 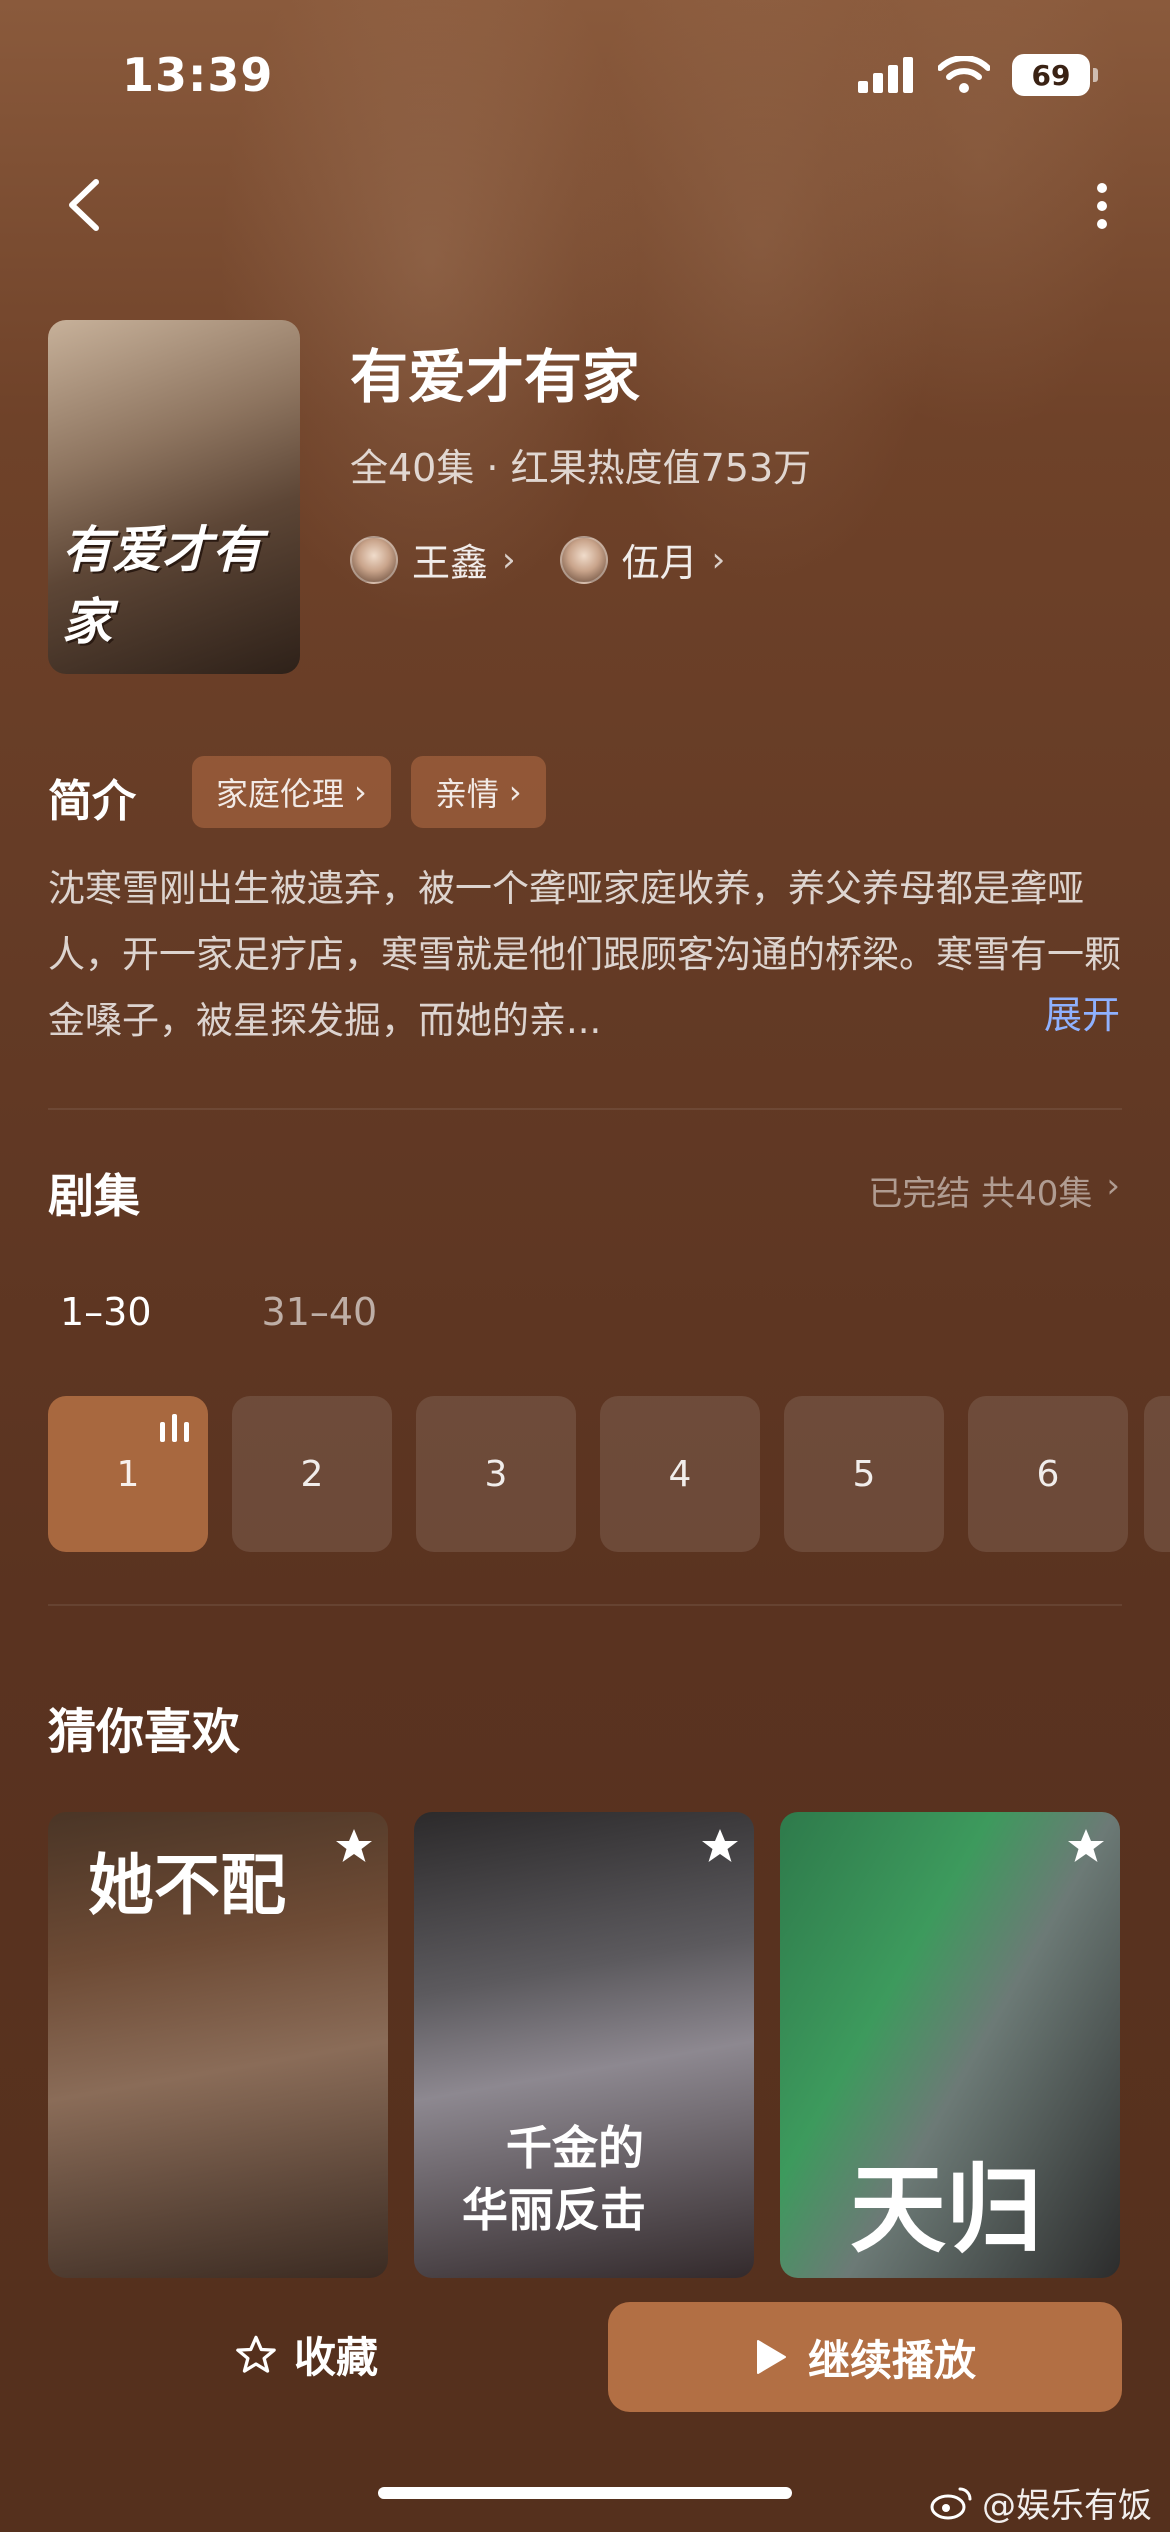 What do you see at coordinates (280, 794) in the screenshot?
I see `genre-tag-label: 家庭伦理` at bounding box center [280, 794].